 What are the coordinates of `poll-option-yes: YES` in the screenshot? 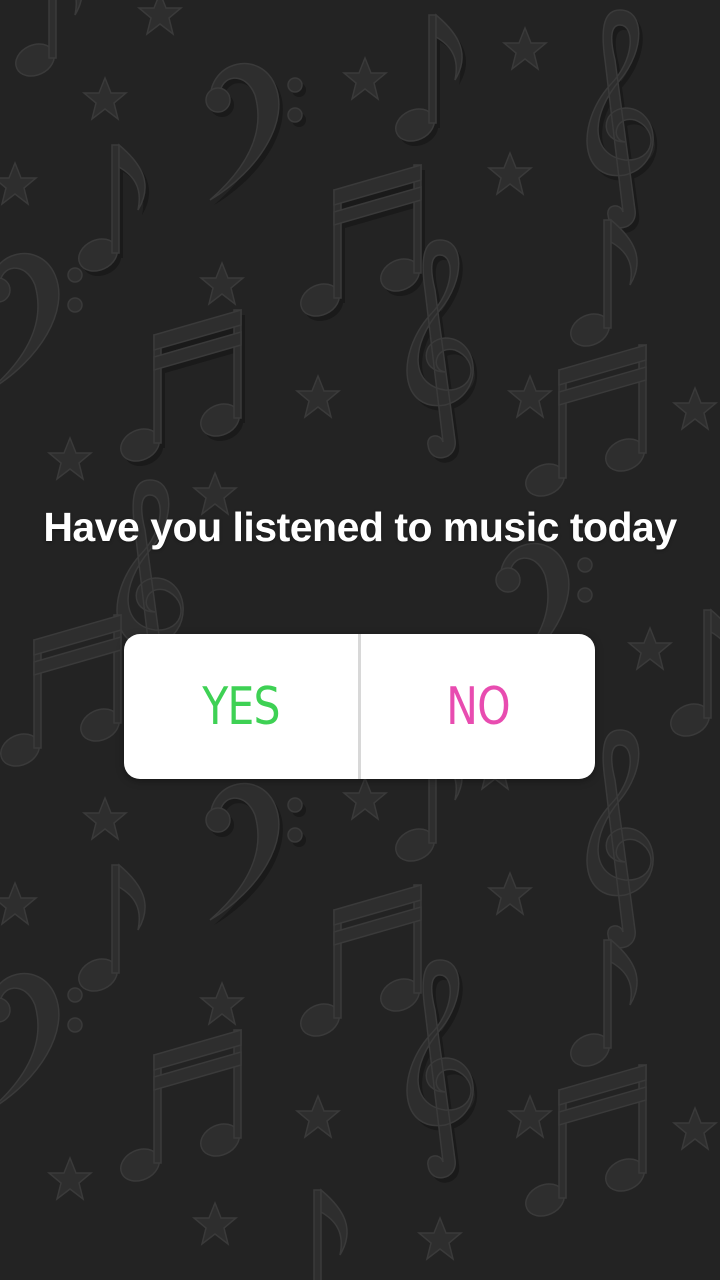 It's located at (241, 706).